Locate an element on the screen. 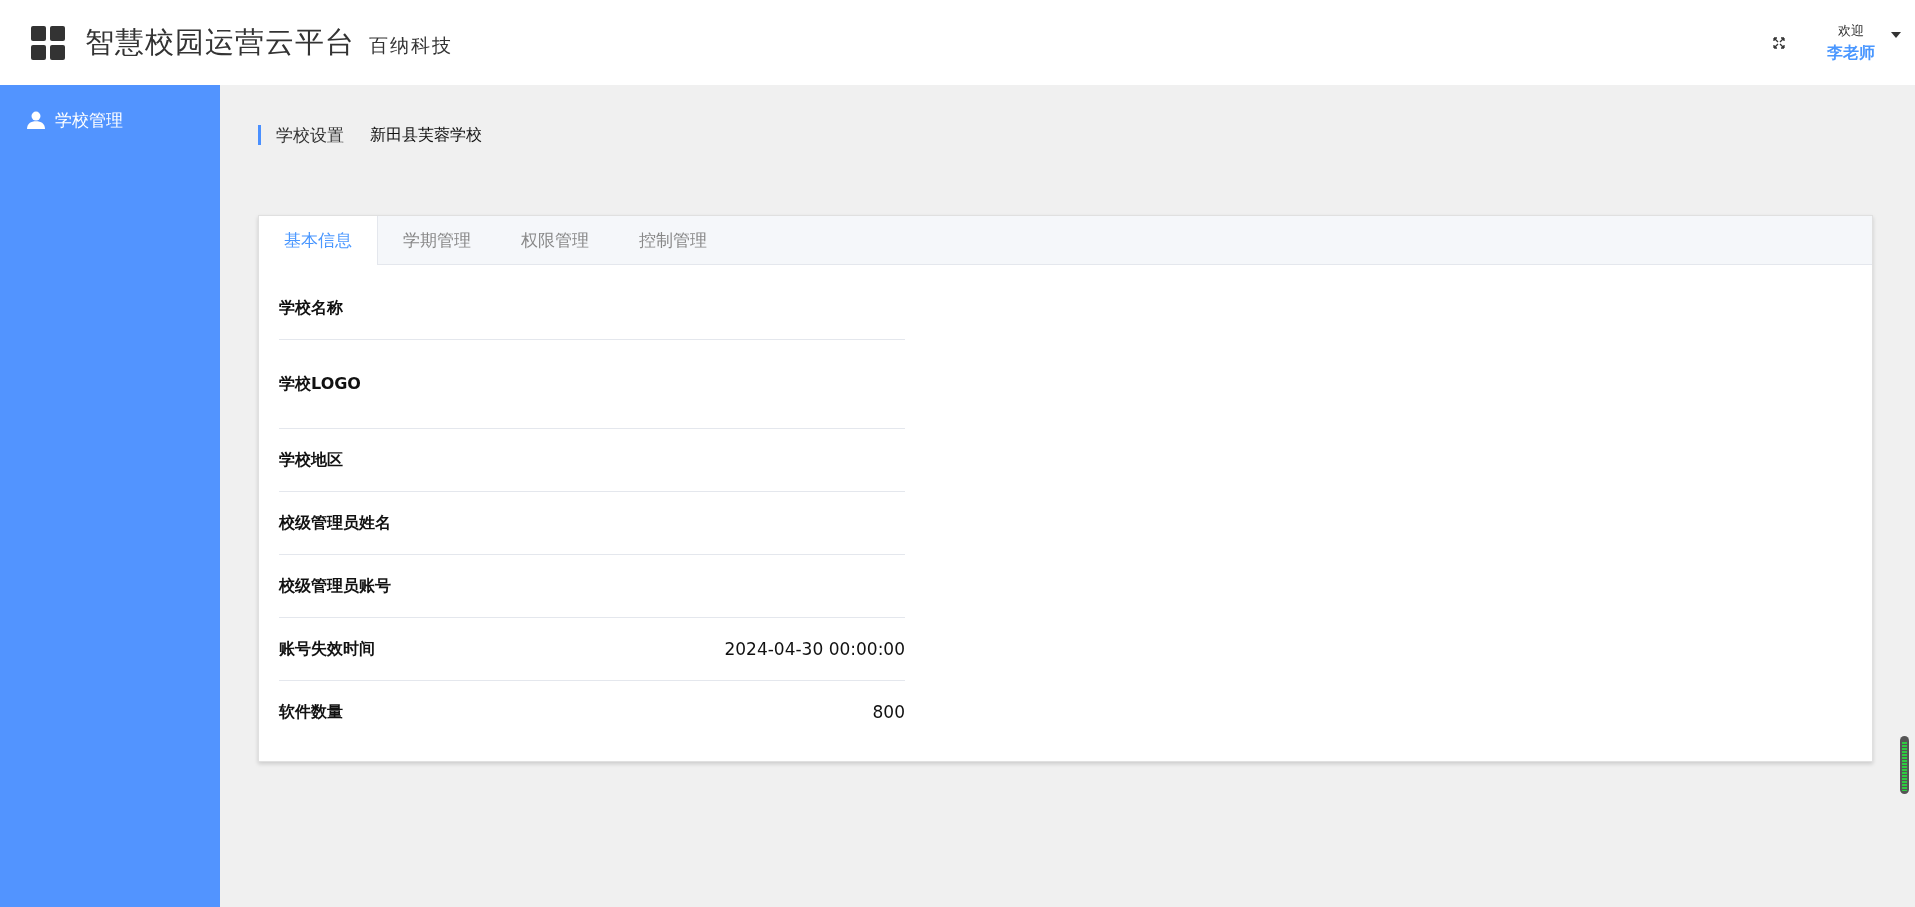  field-label: 软件数量 is located at coordinates (311, 712).